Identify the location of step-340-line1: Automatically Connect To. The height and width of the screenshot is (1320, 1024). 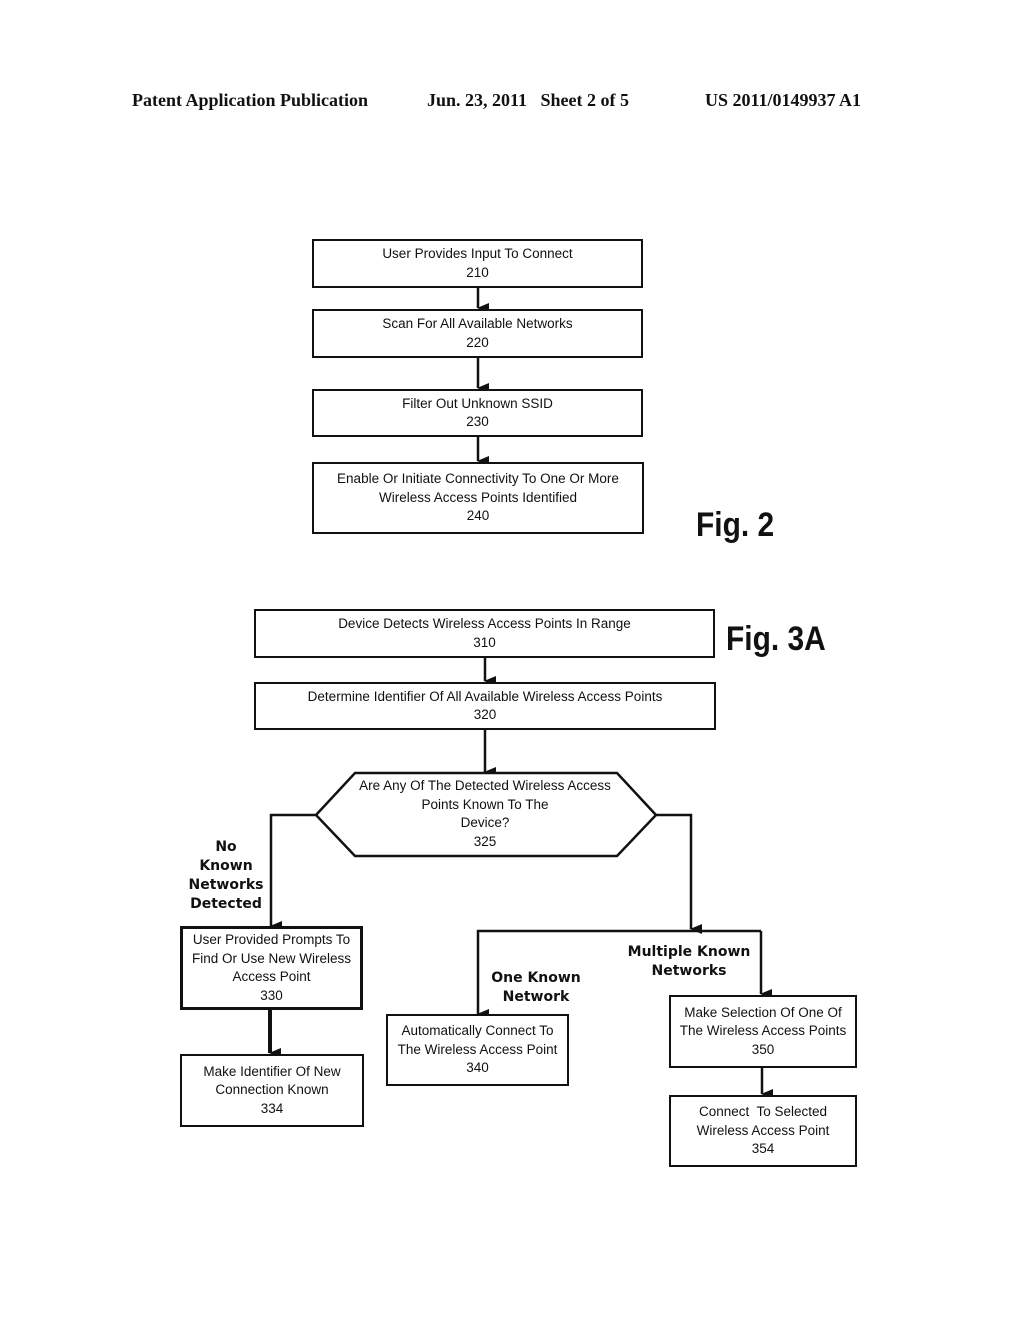
(477, 1031).